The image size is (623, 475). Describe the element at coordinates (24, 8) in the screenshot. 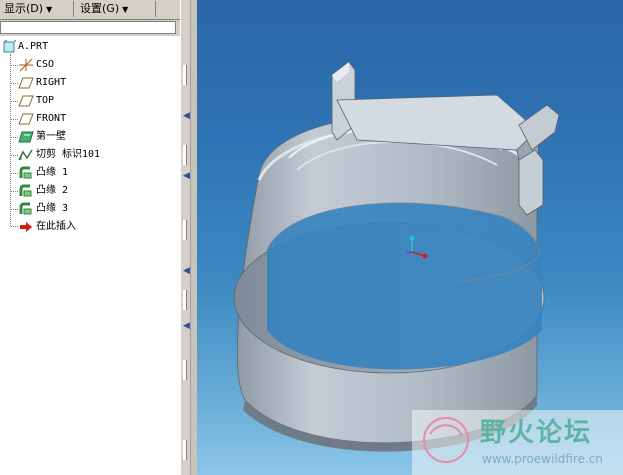

I see `show-menu-label: 显示(D)` at that location.